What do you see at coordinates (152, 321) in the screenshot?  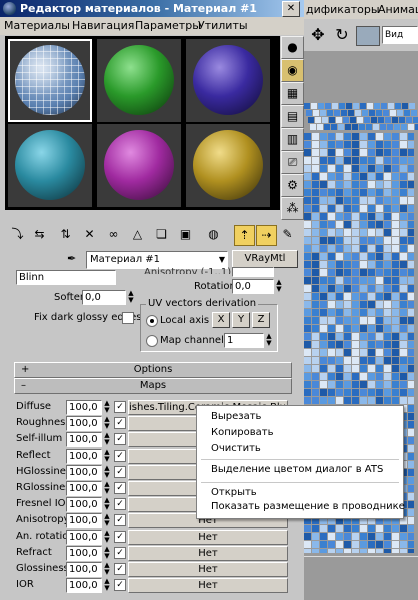 I see `local-axis-radio` at bounding box center [152, 321].